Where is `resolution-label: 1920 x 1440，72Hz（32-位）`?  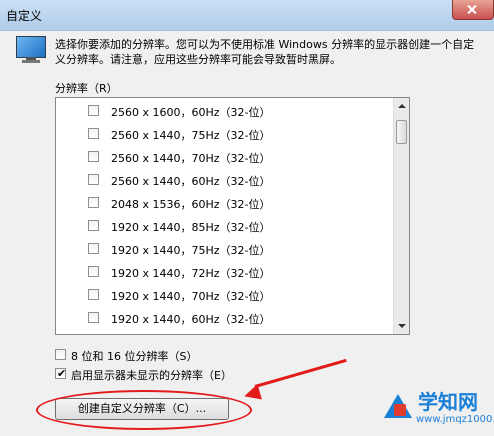 resolution-label: 1920 x 1440，72Hz（32-位） is located at coordinates (191, 273).